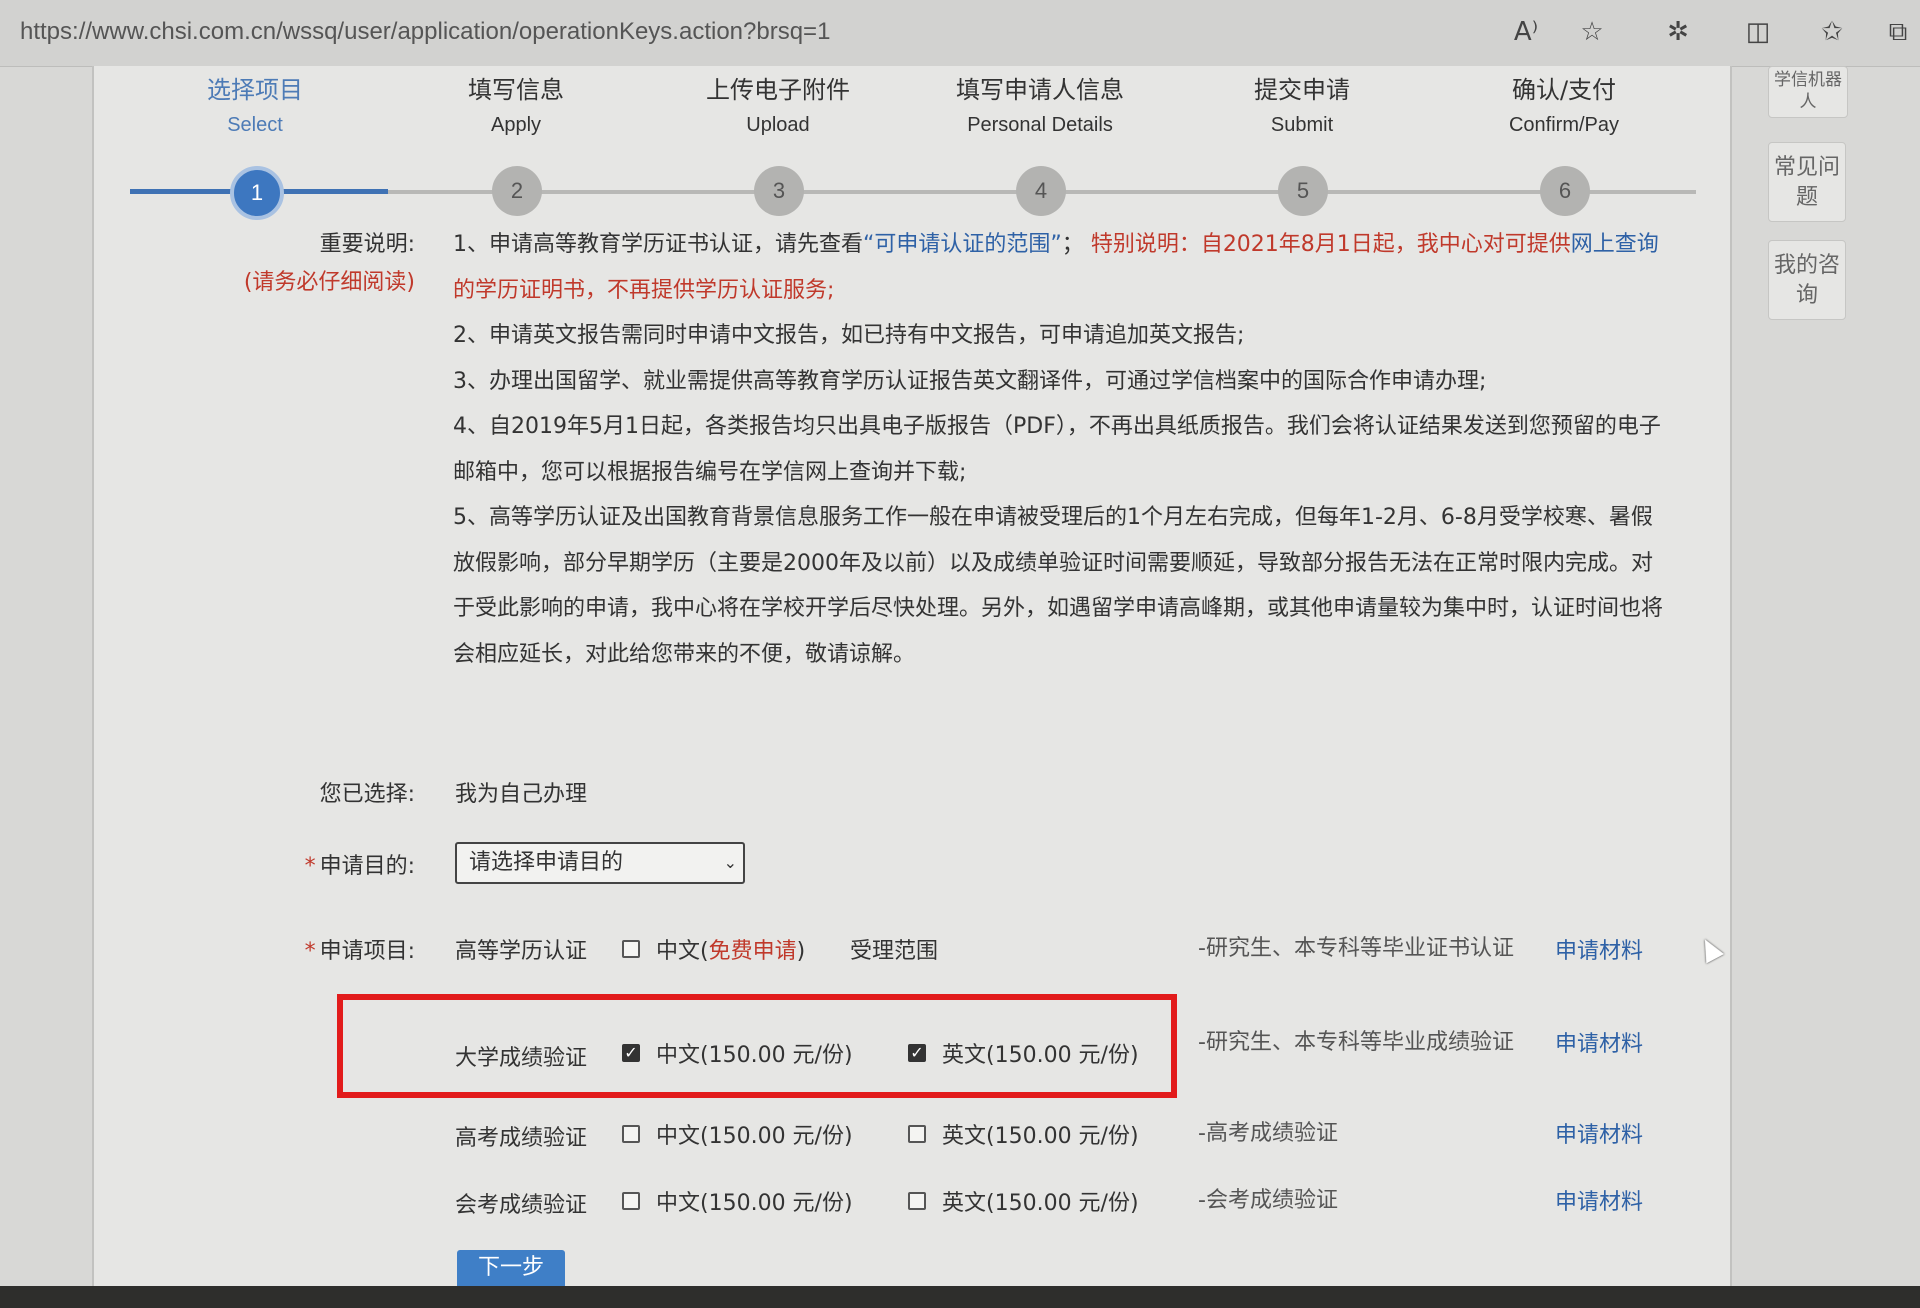 The height and width of the screenshot is (1308, 1920). Describe the element at coordinates (521, 794) in the screenshot. I see `selected-value: 我为自己办理` at that location.